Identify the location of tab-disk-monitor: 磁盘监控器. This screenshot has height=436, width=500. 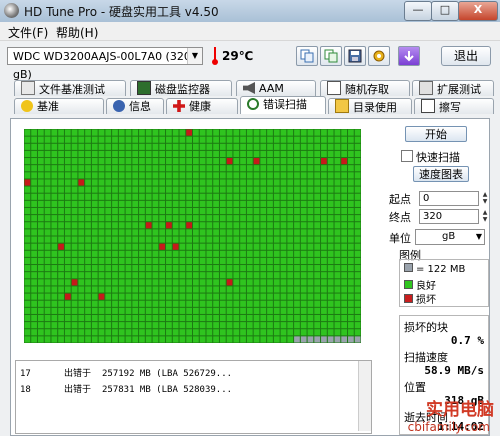
(181, 88).